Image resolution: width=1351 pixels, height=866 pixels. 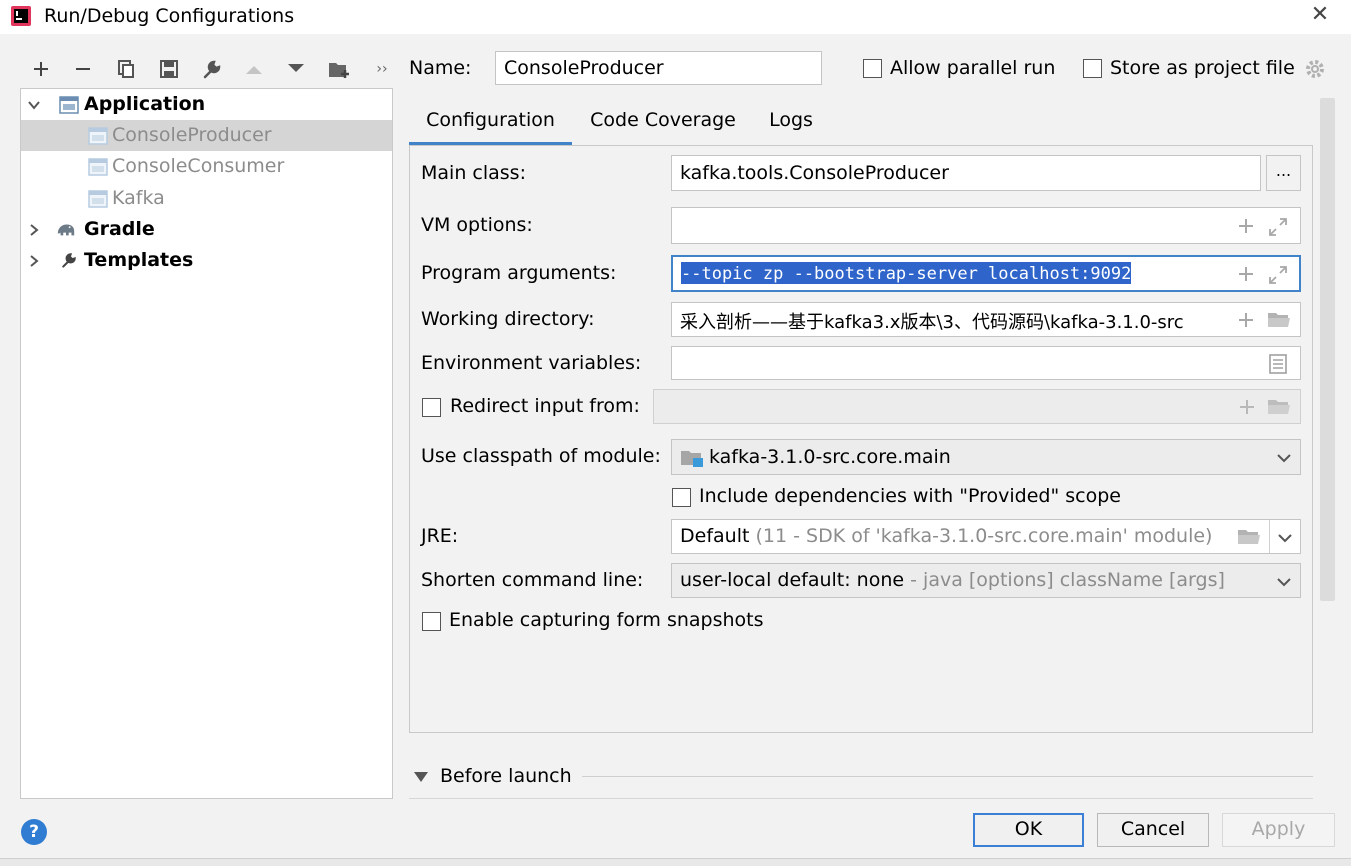 I want to click on move-down-button, so click(x=296, y=69).